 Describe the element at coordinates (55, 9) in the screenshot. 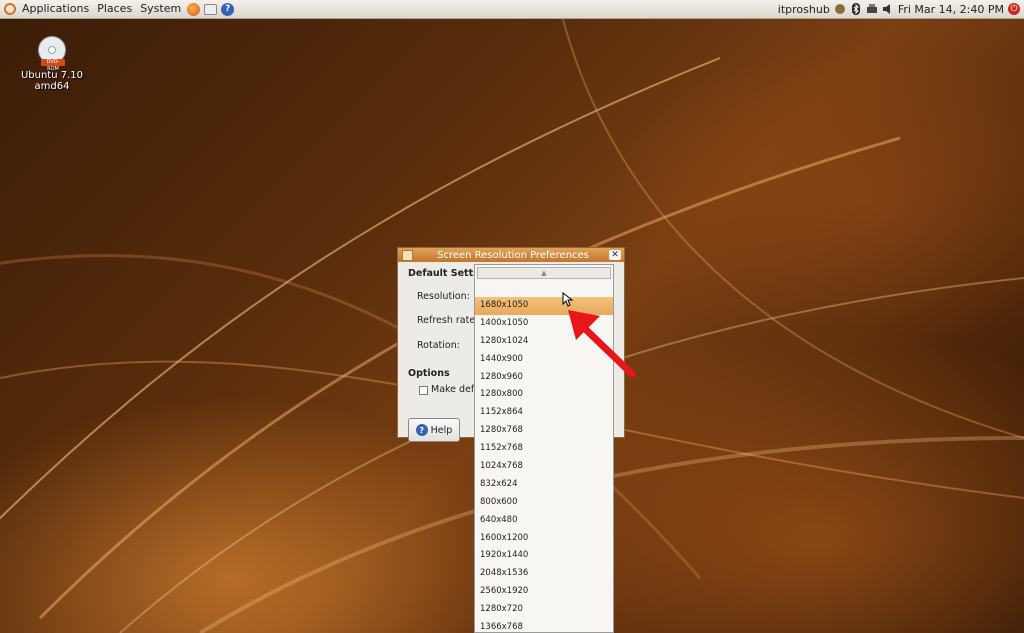

I see `menu-applications: Applications` at that location.